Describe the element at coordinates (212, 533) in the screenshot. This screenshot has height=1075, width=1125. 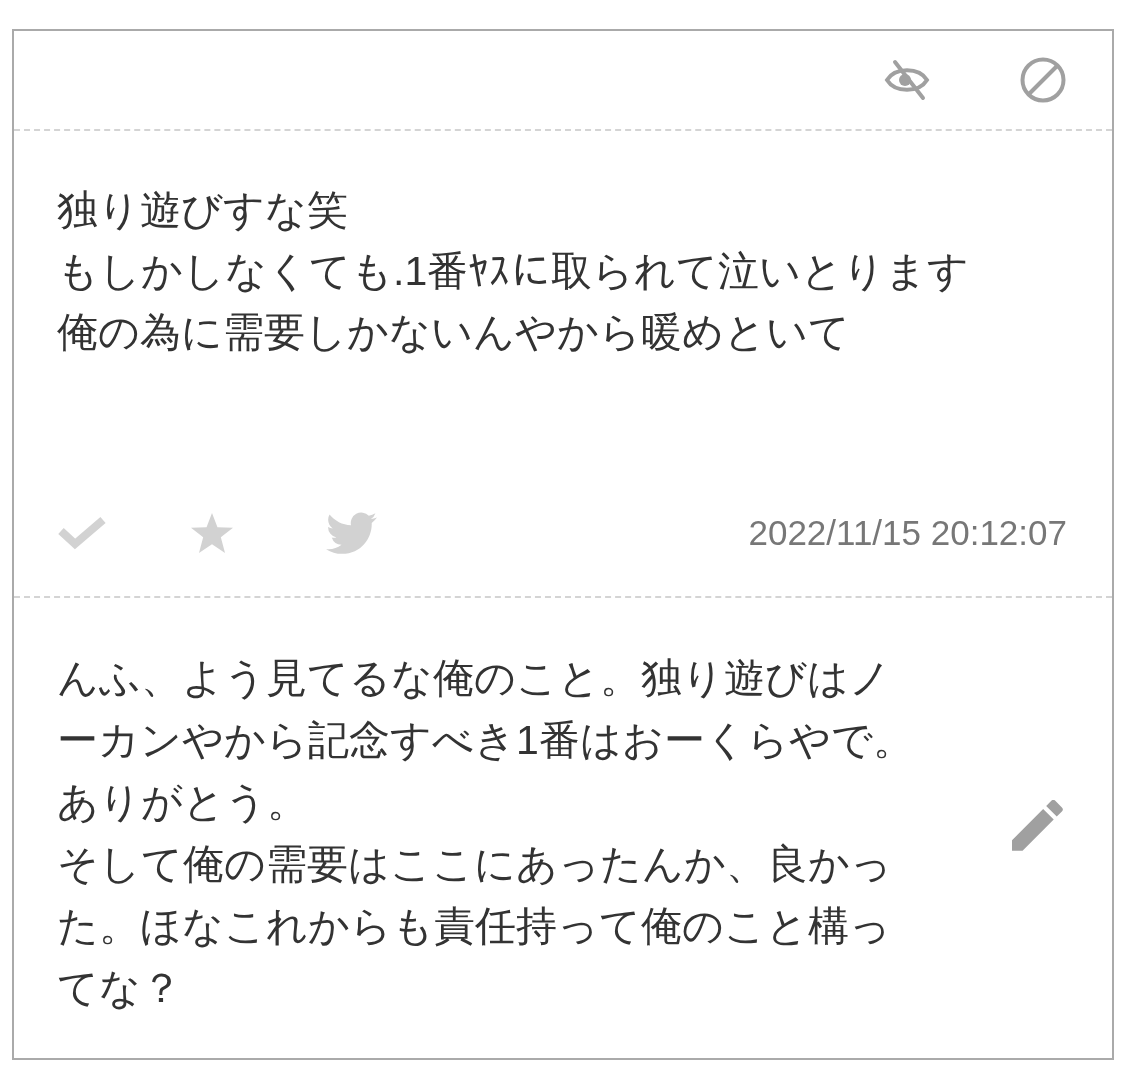
I see `star-icon` at that location.